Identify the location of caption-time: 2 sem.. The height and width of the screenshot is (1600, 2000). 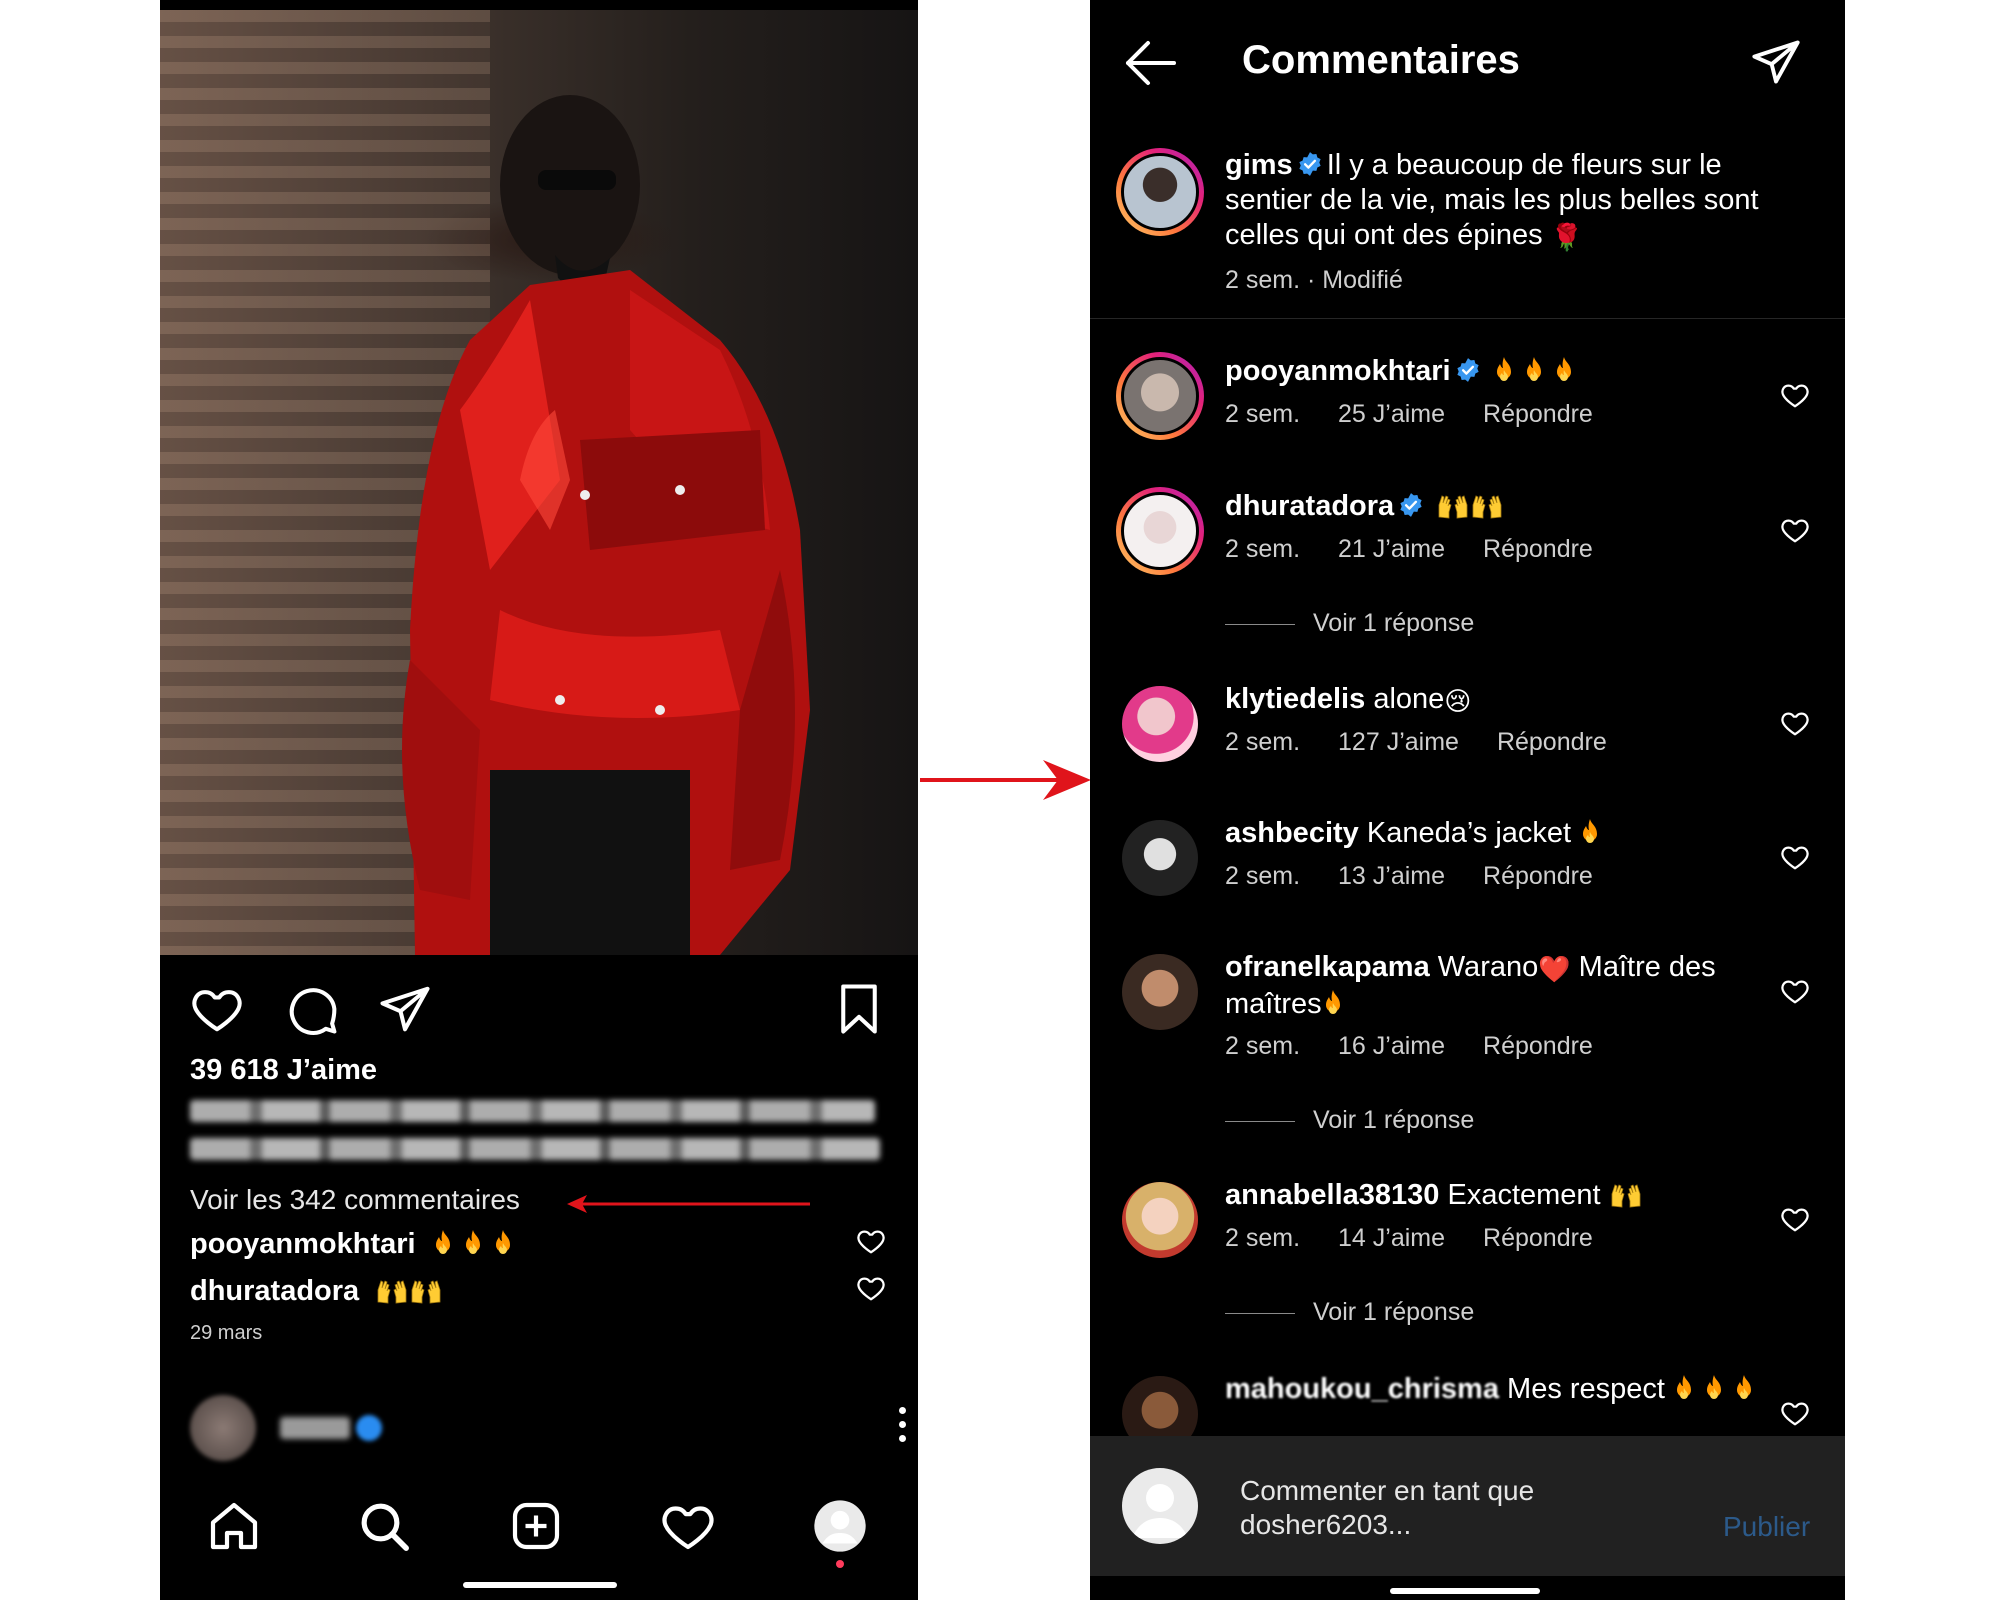
(1263, 280).